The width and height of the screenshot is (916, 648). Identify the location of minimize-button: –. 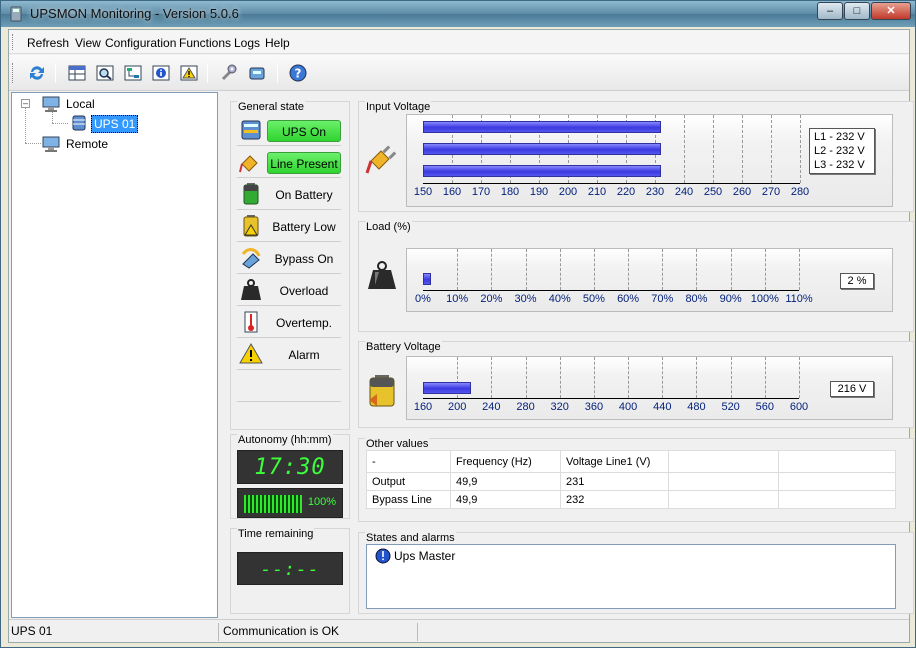
(830, 11).